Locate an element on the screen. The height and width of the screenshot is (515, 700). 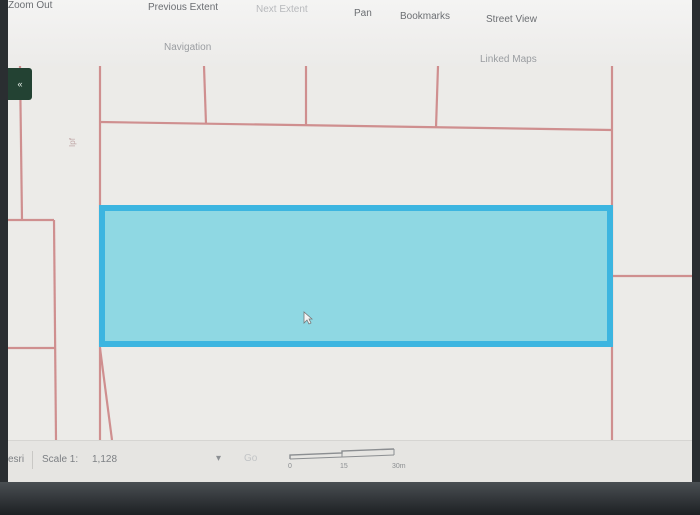
scalebar-tick-label: 30m is located at coordinates (399, 466).